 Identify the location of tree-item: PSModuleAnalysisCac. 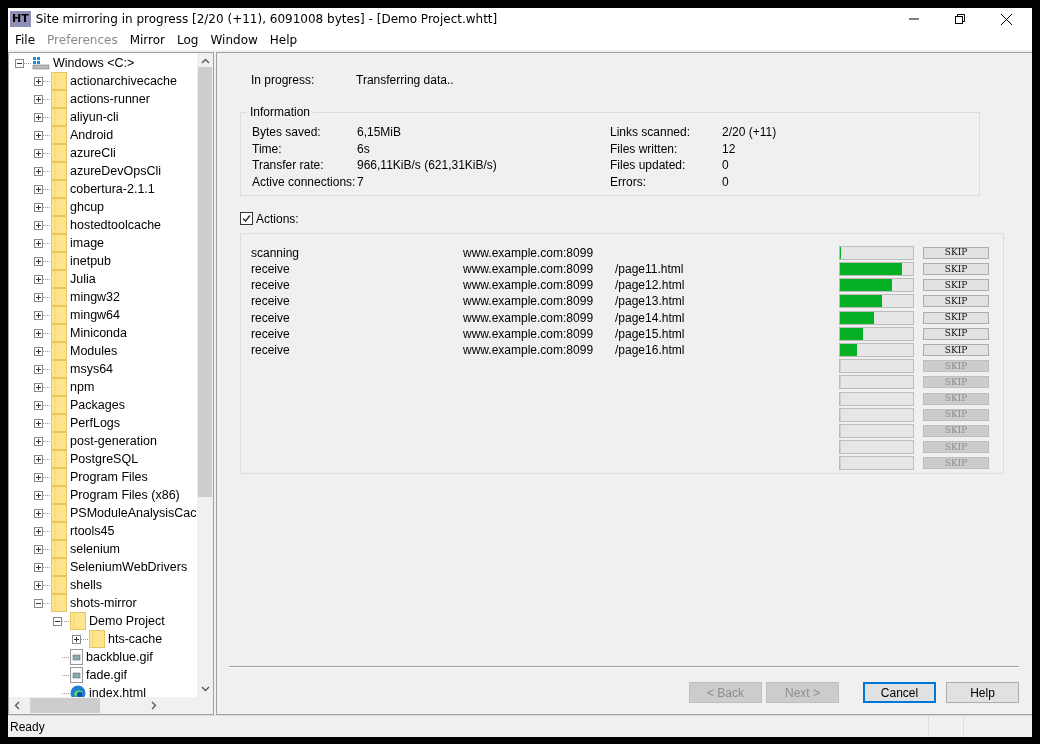
(133, 513).